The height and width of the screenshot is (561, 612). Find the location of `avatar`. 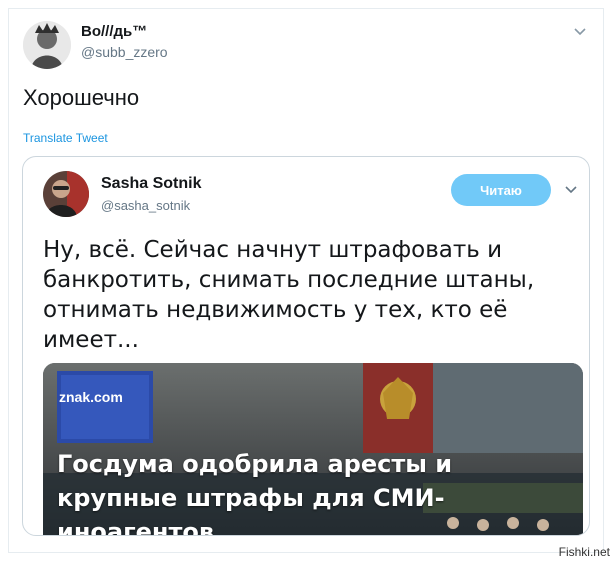

avatar is located at coordinates (47, 45).